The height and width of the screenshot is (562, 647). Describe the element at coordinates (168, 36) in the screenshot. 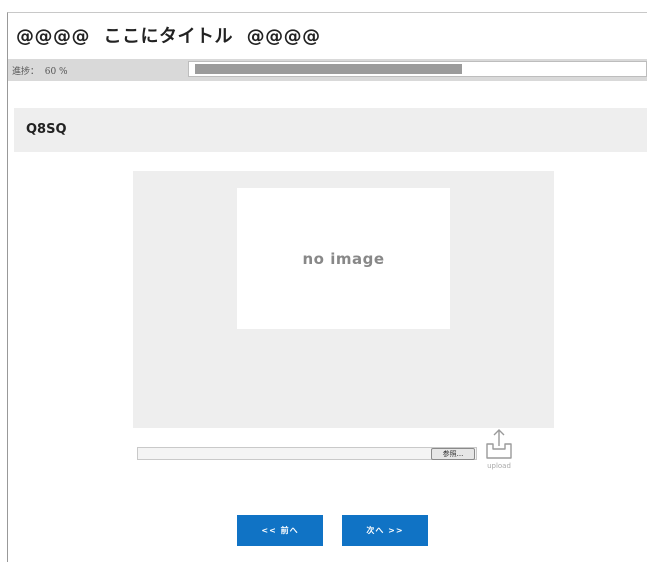

I see `page-title: @@@@ ここにタイトル @@@@` at that location.